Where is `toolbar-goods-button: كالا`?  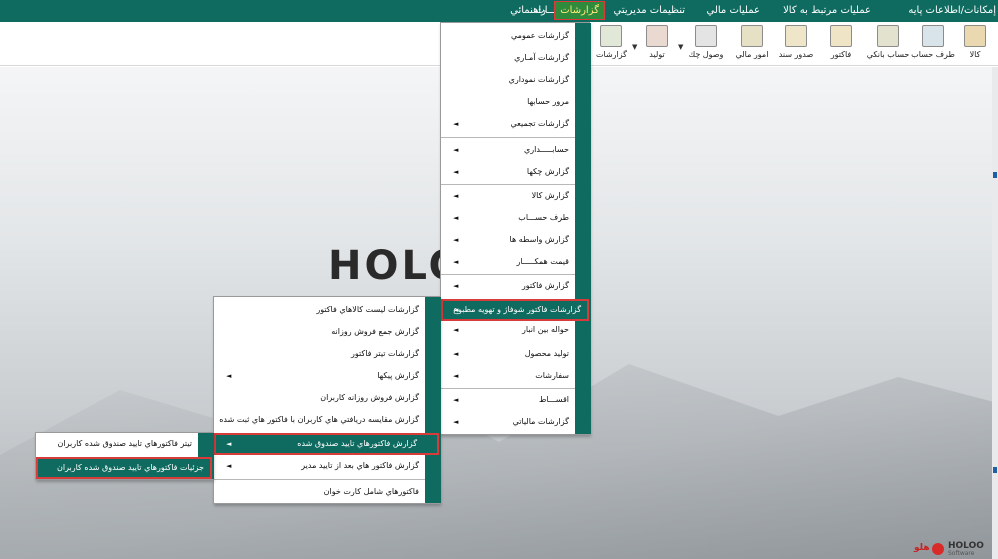
toolbar-goods-button: كالا is located at coordinates (975, 45).